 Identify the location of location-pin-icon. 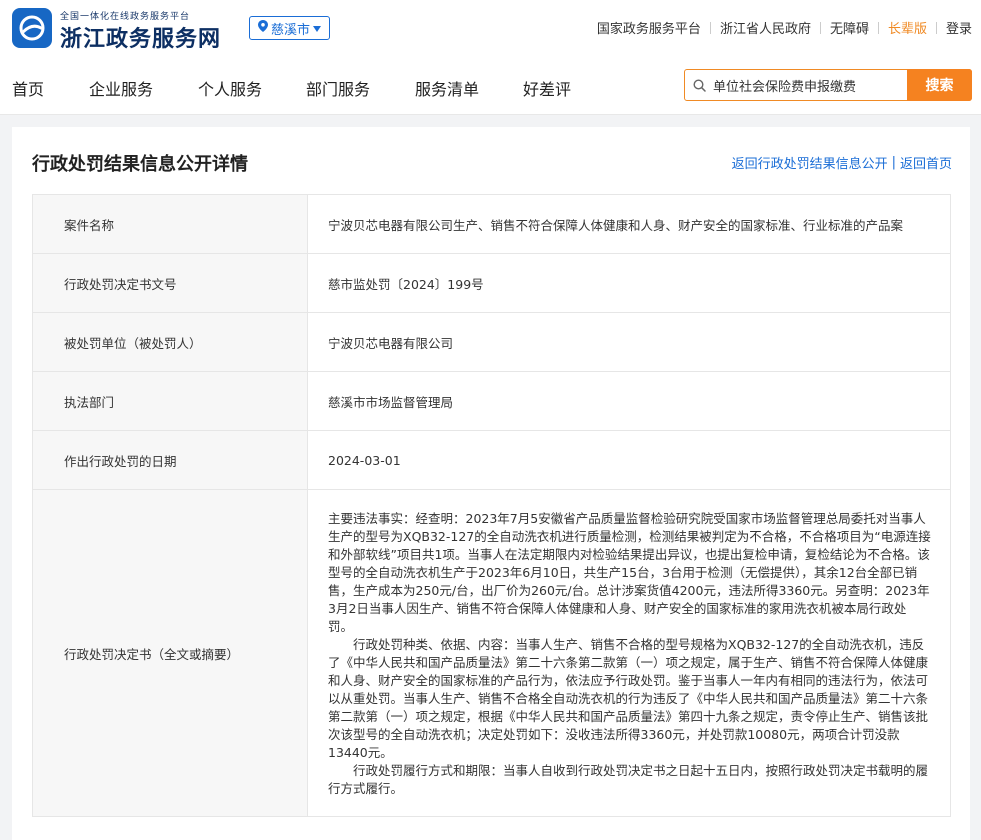
(263, 28).